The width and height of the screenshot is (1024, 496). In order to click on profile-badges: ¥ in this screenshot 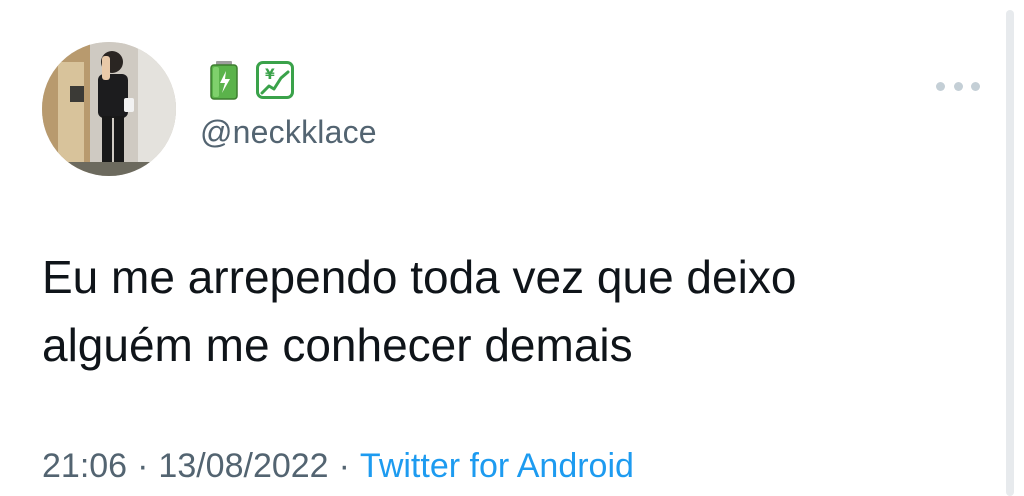, I will do `click(250, 80)`.